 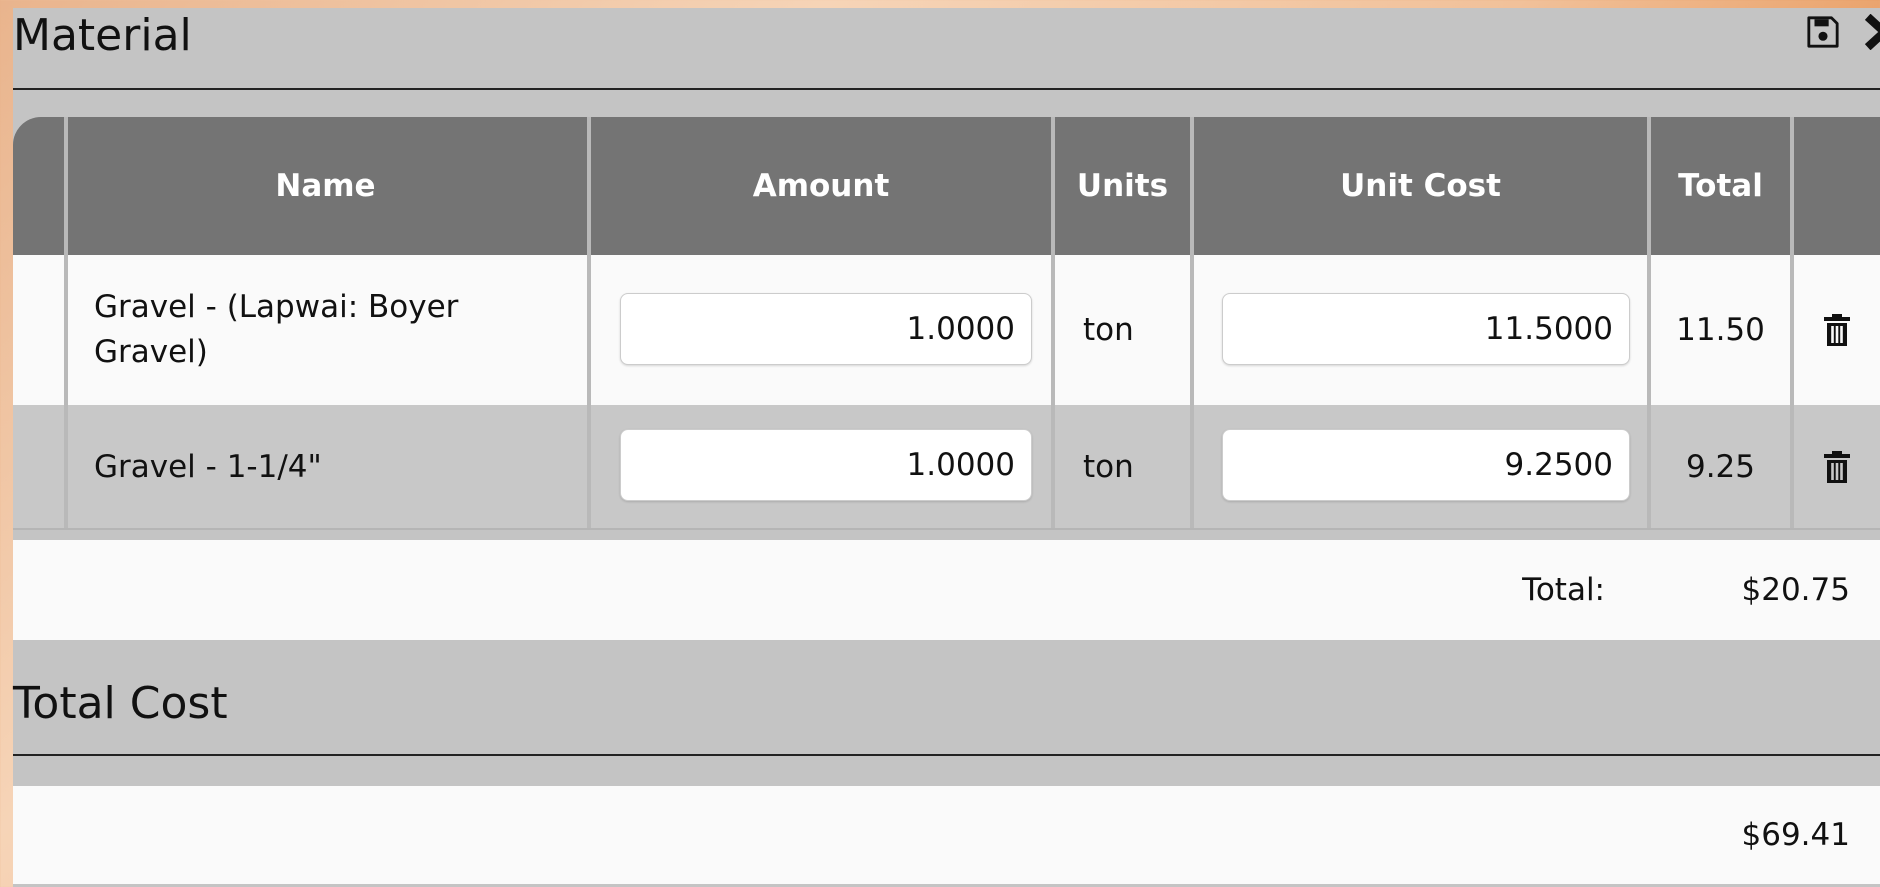 I want to click on column-header-amount: Amount, so click(x=821, y=186).